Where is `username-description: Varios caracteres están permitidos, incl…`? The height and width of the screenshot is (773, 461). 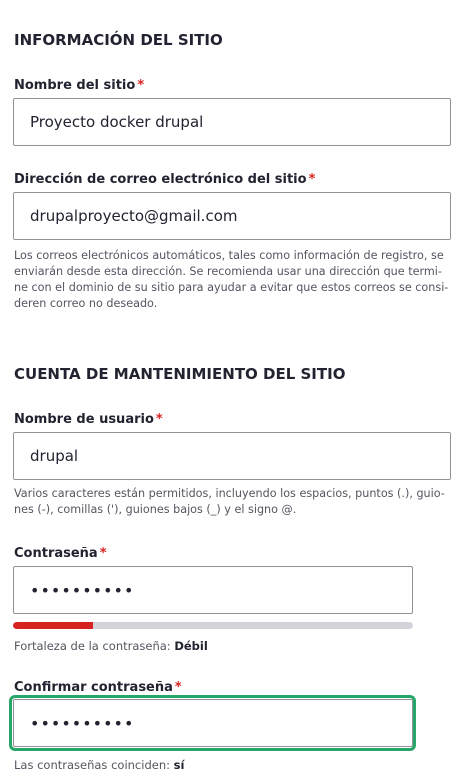
username-description: Varios caracteres están permitidos, incl… is located at coordinates (233, 502).